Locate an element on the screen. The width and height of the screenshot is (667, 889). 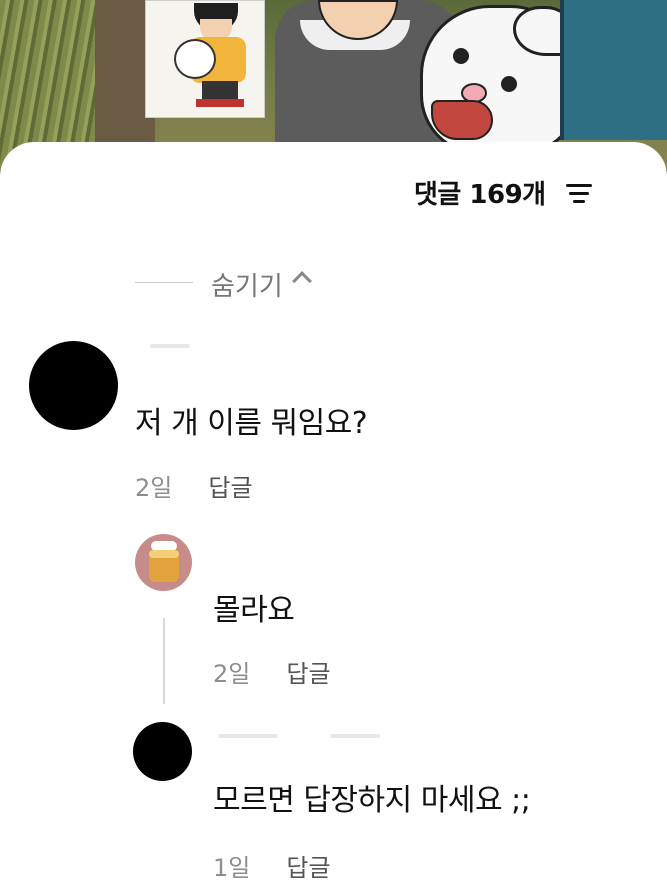
drawing-dog is located at coordinates (195, 59).